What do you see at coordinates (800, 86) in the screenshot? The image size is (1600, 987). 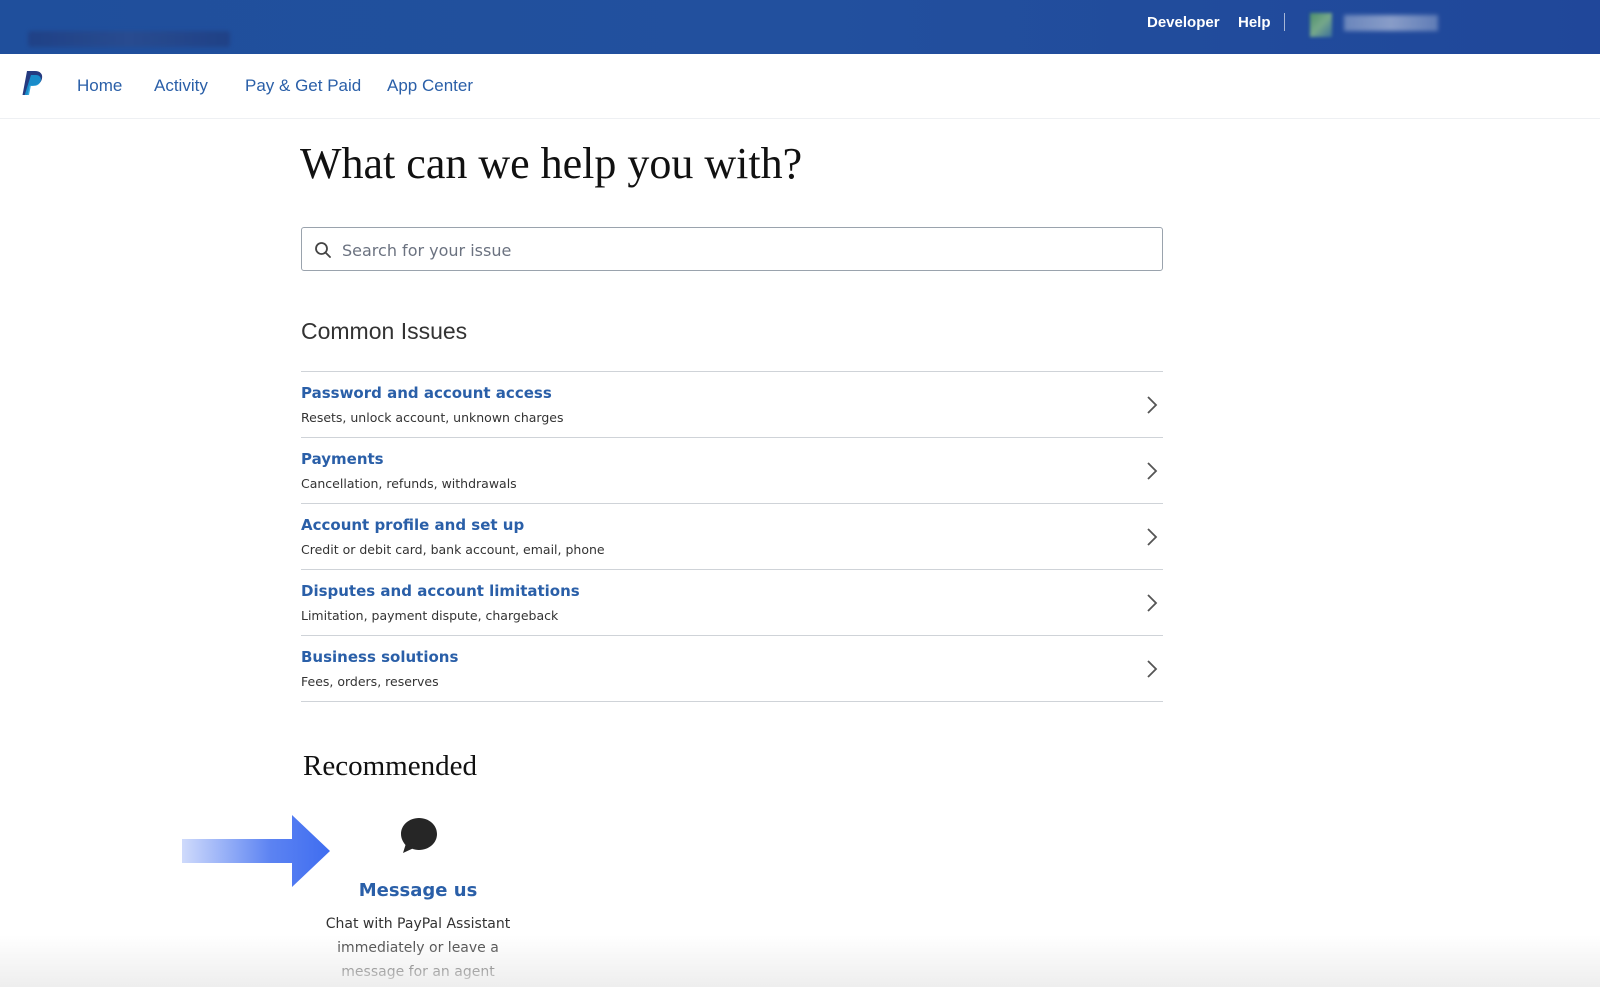 I see `main-nav` at bounding box center [800, 86].